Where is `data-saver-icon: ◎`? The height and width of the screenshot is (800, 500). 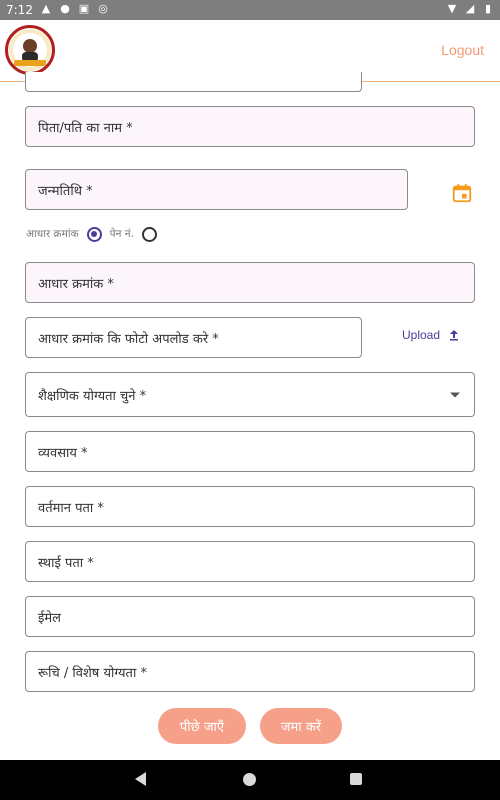 data-saver-icon: ◎ is located at coordinates (103, 8).